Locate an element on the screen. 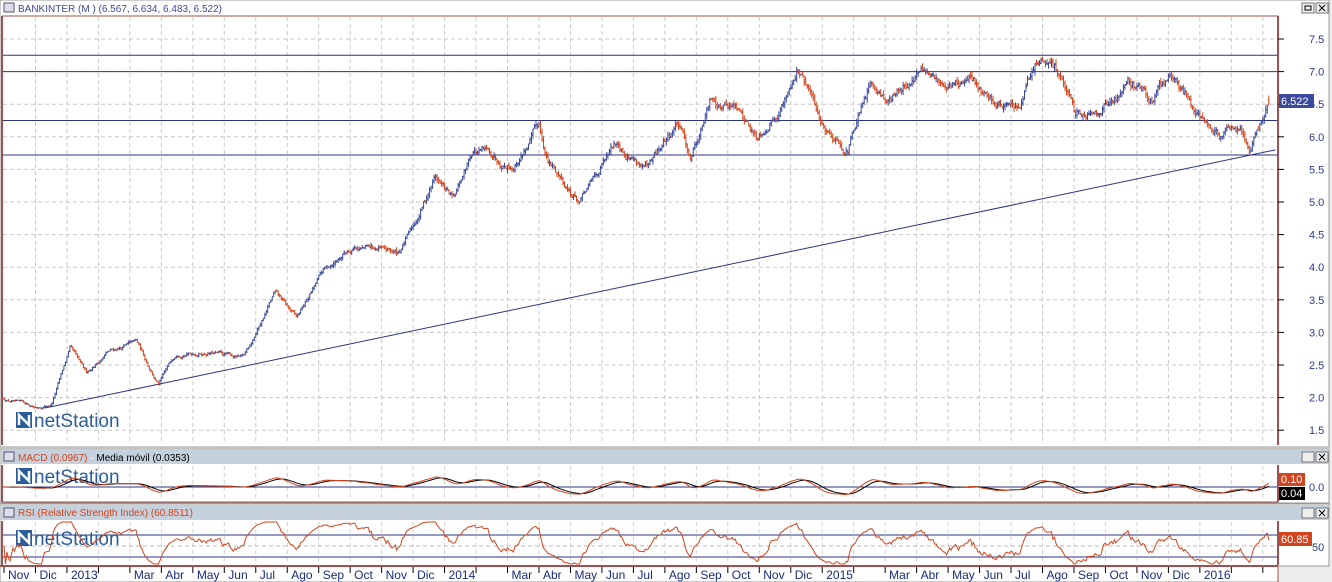  y-tick-label: 1.5 is located at coordinates (1316, 431).